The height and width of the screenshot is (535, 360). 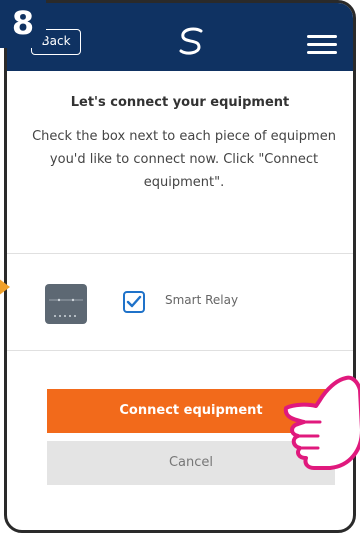 I want to click on pointing-hand-icon, so click(x=321, y=422).